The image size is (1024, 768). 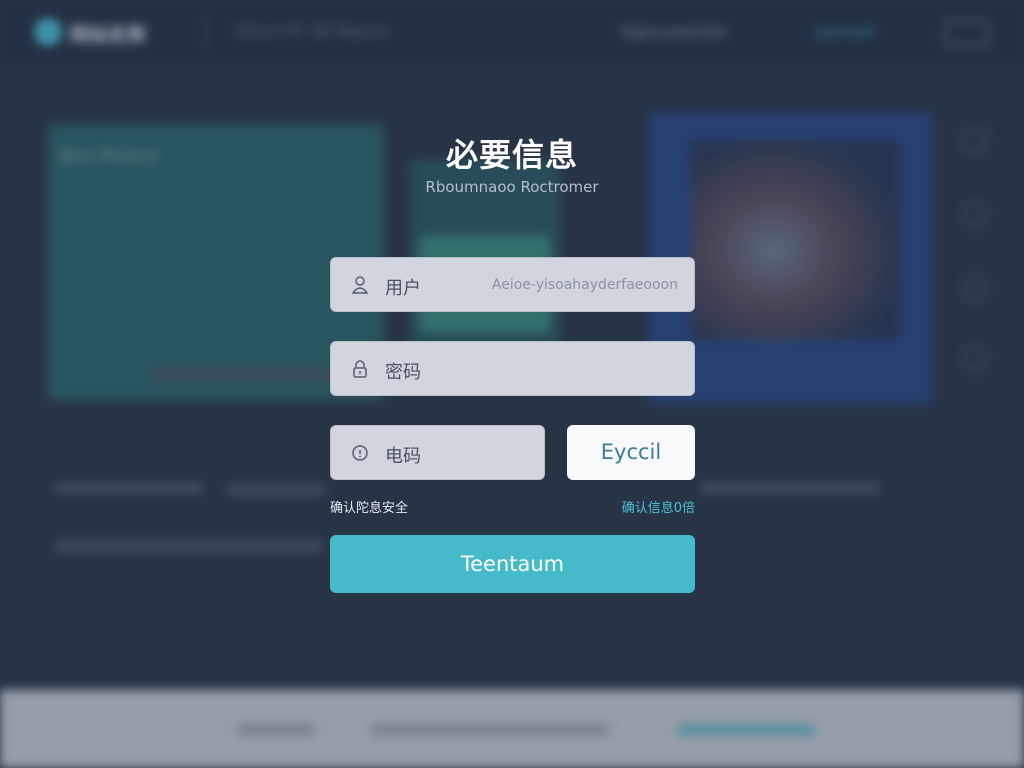 What do you see at coordinates (360, 285) in the screenshot?
I see `user-icon` at bounding box center [360, 285].